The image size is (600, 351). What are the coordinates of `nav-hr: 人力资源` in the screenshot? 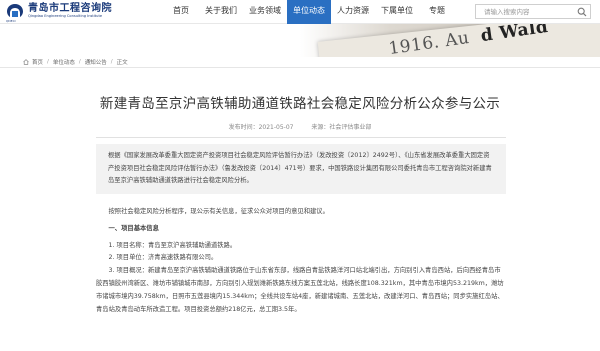 It's located at (353, 12).